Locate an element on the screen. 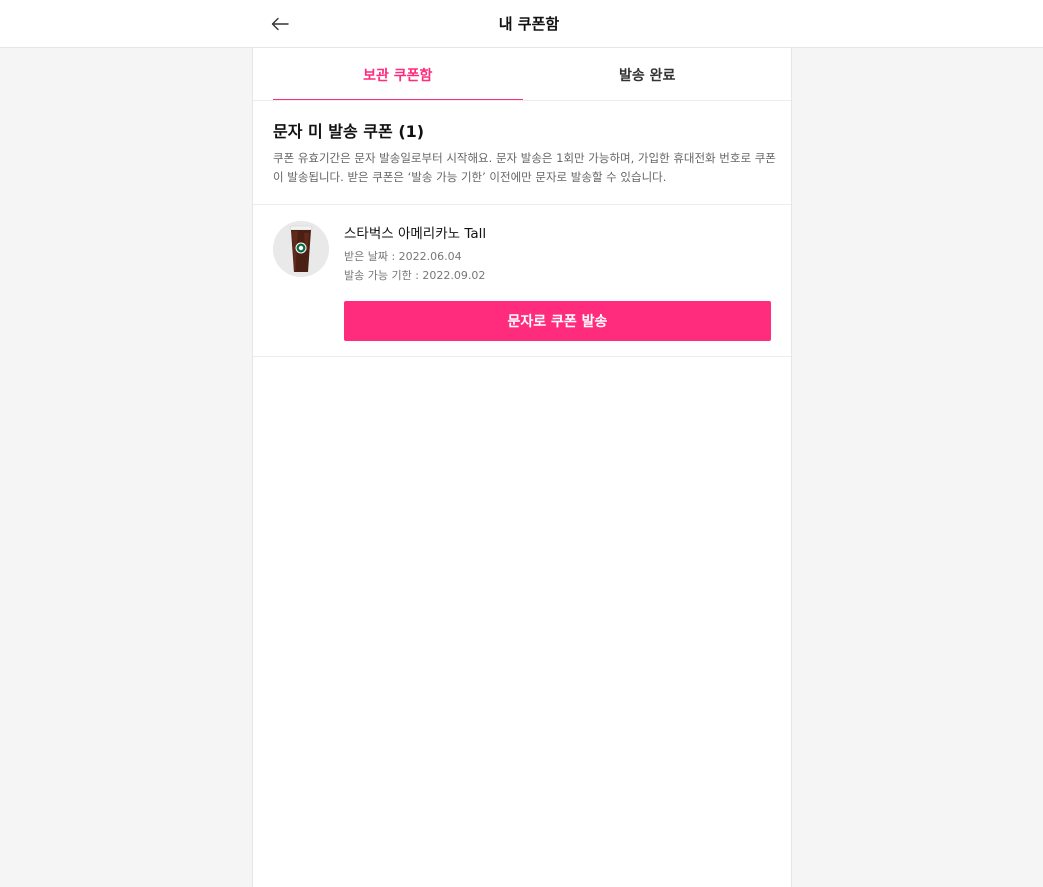 This screenshot has height=887, width=1043. page-title: 내 쿠폰함 is located at coordinates (529, 24).